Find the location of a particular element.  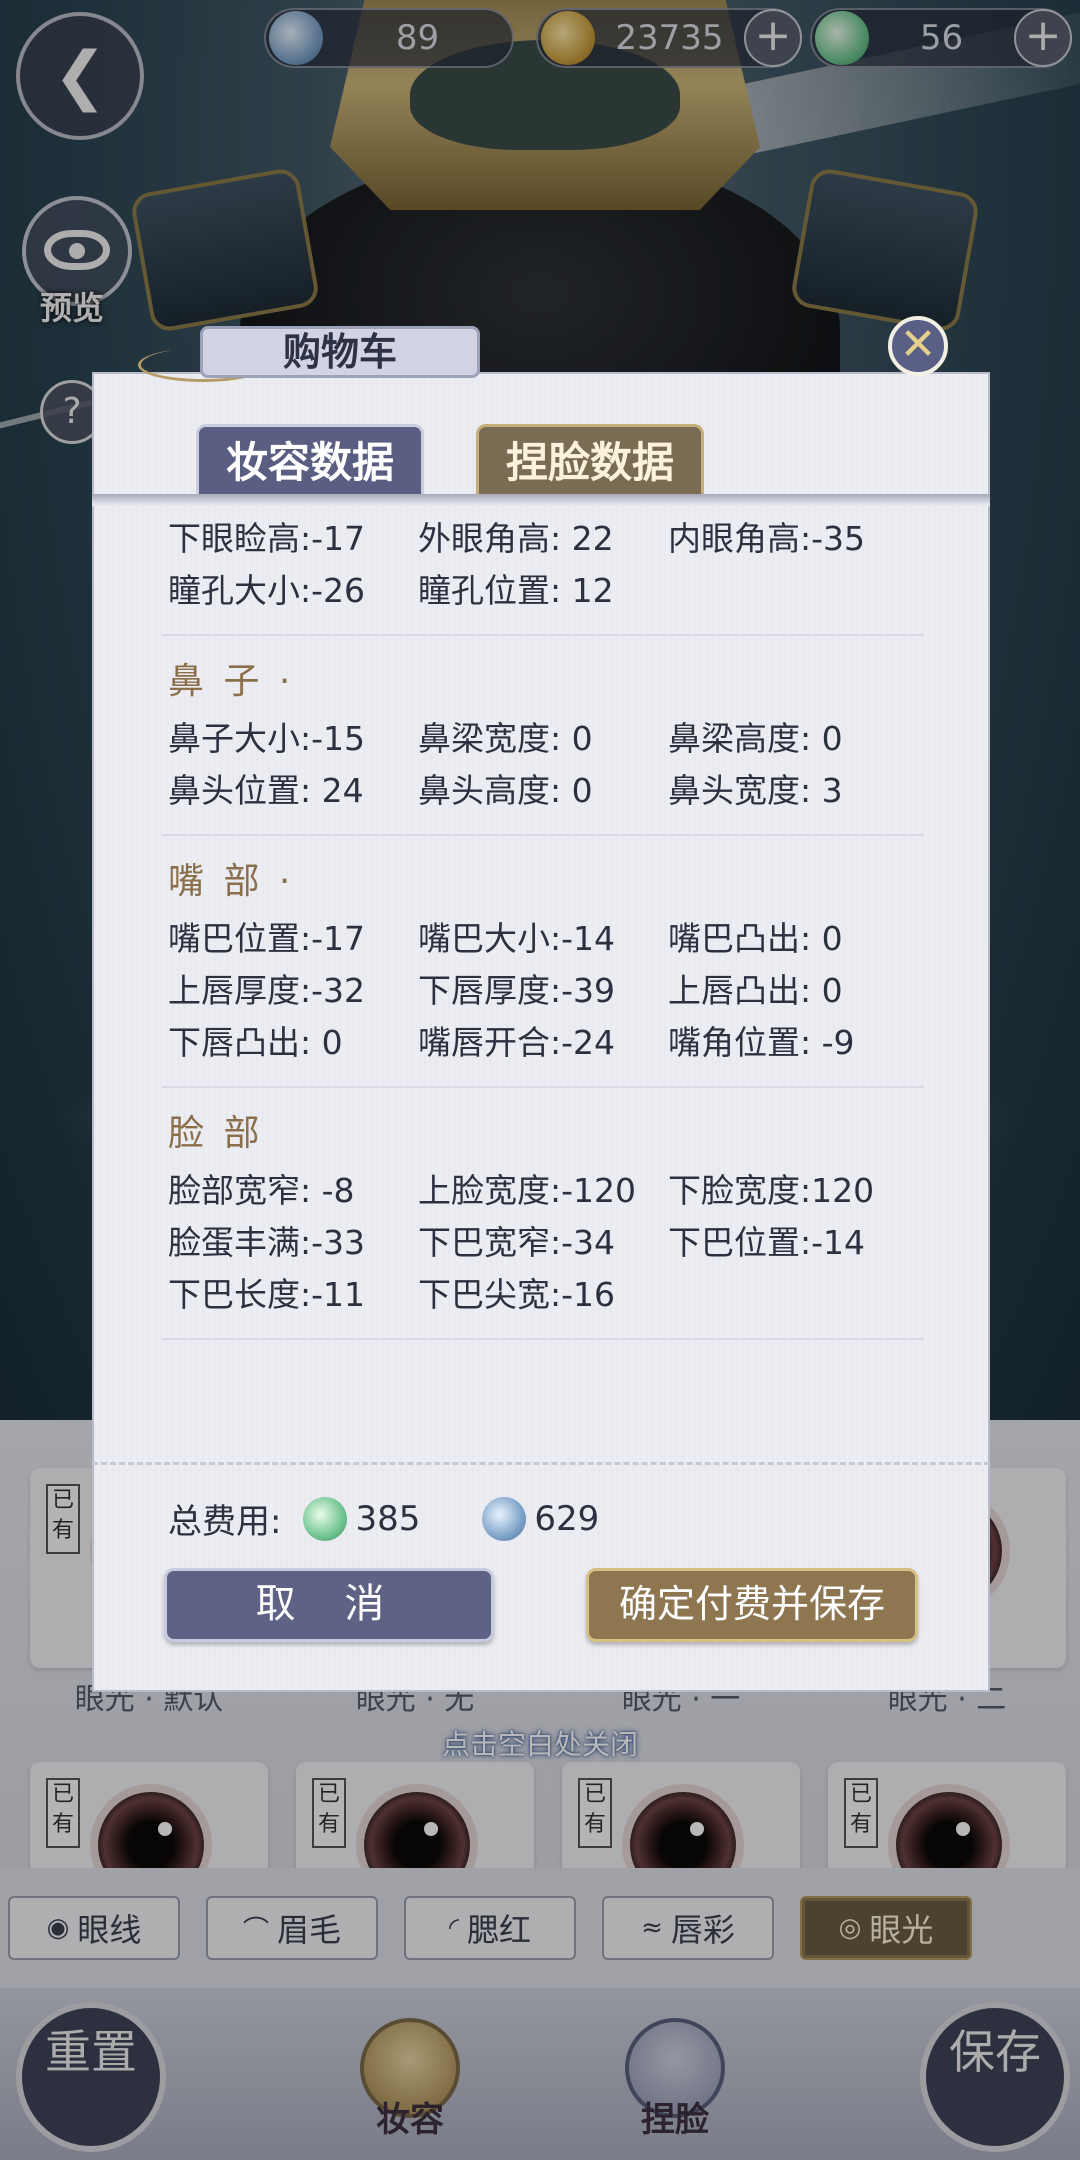

butterfly-back-icon: ❮ is located at coordinates (80, 76).